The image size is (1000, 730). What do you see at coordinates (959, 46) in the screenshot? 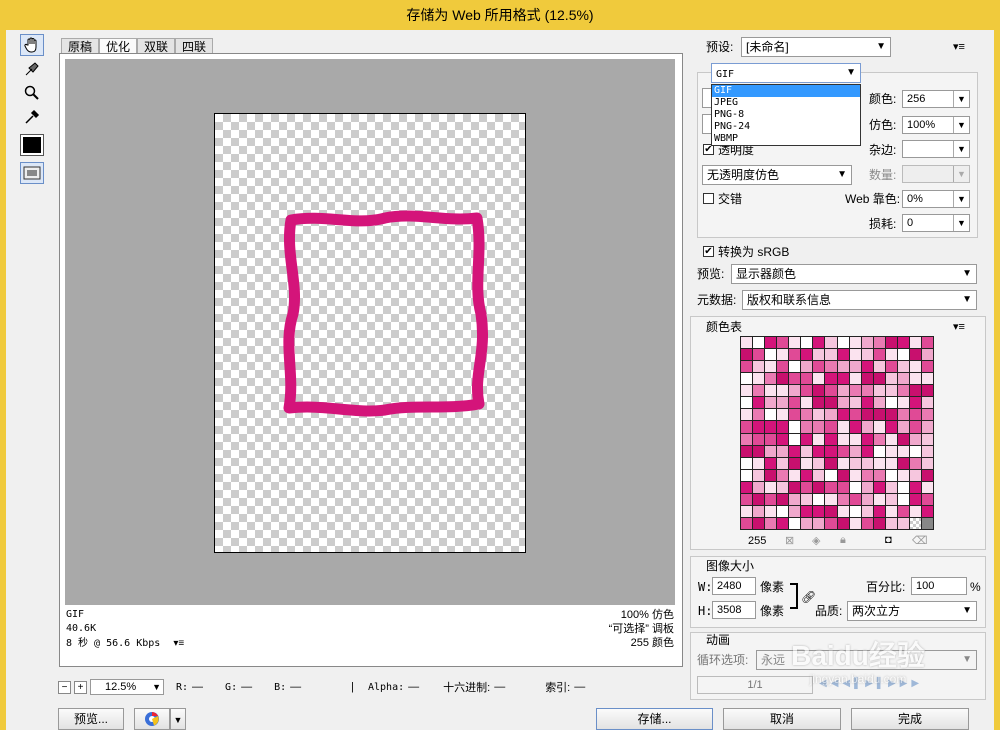
I see `preset-menu-icon: ▾≡` at bounding box center [959, 46].